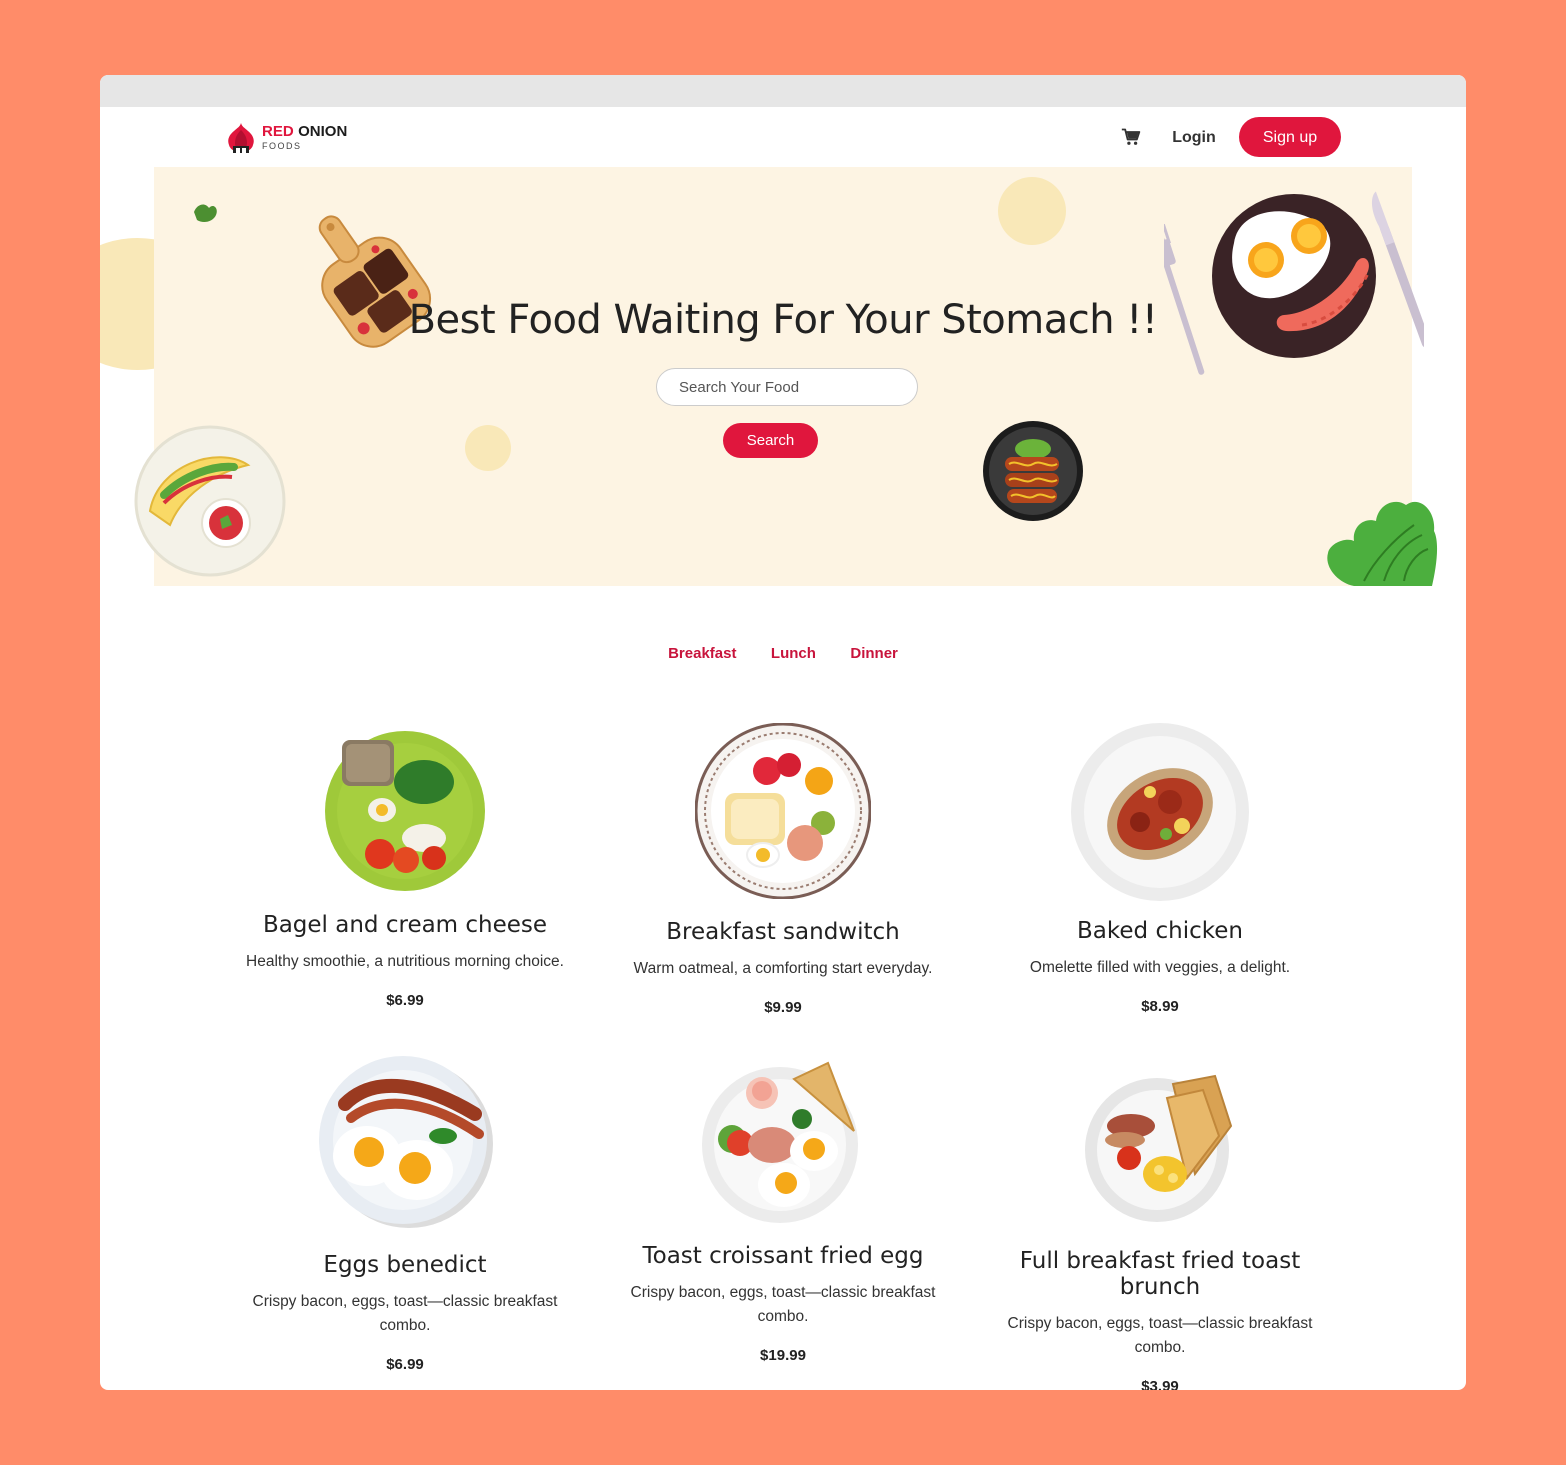 This screenshot has width=1566, height=1465. I want to click on brand-logo: RED ONION FOODS, so click(294, 139).